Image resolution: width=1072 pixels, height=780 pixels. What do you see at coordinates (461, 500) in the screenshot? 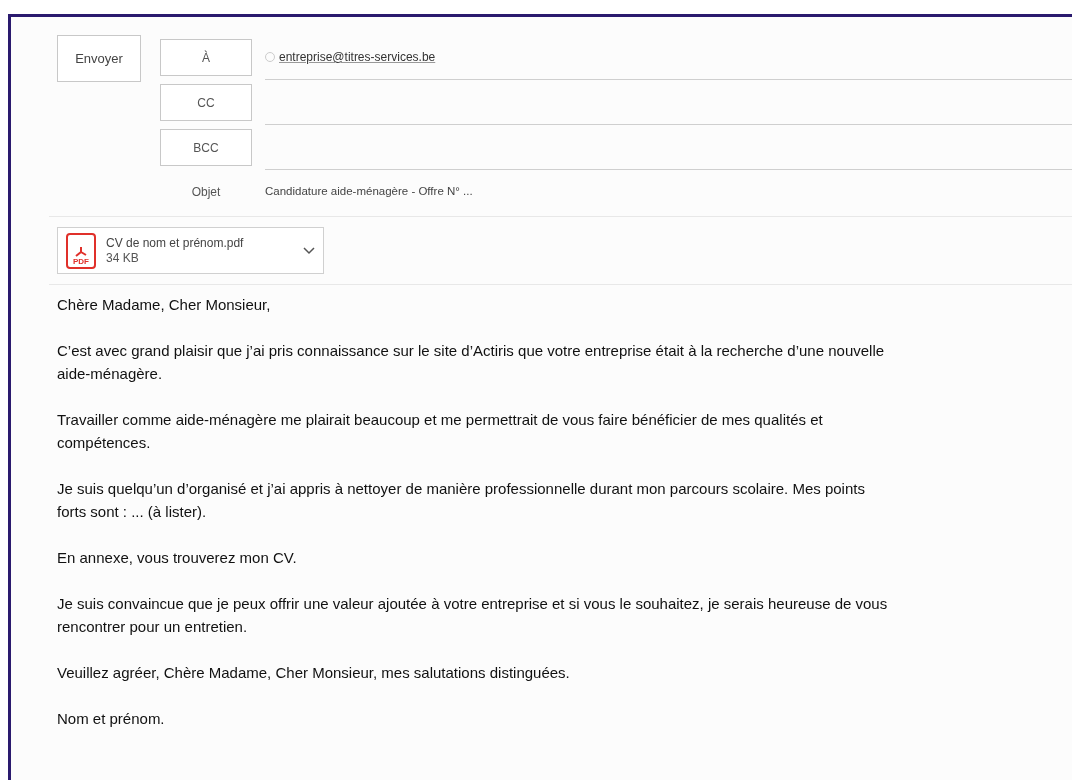
I see `letter-paragraph: Je suis quelqu’un d’organisé et j’ai appris à nettoyer de manière professionnelle durant mon parcours scolaire. Mes points forts sont : ... (à lister).` at bounding box center [461, 500].